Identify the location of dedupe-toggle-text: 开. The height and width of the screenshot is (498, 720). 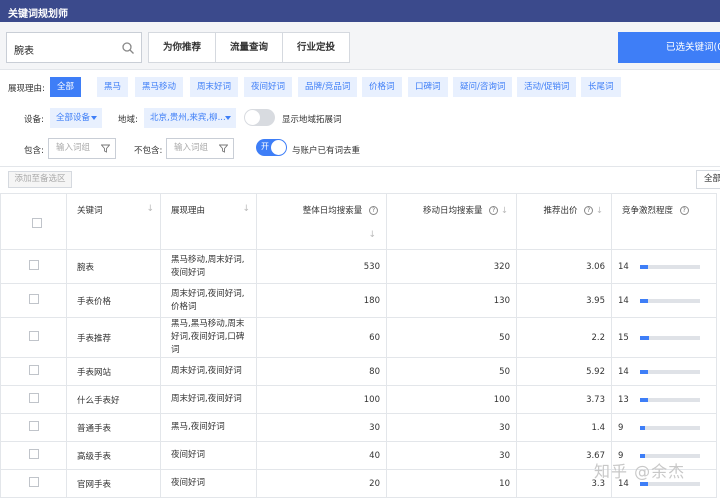
(265, 146).